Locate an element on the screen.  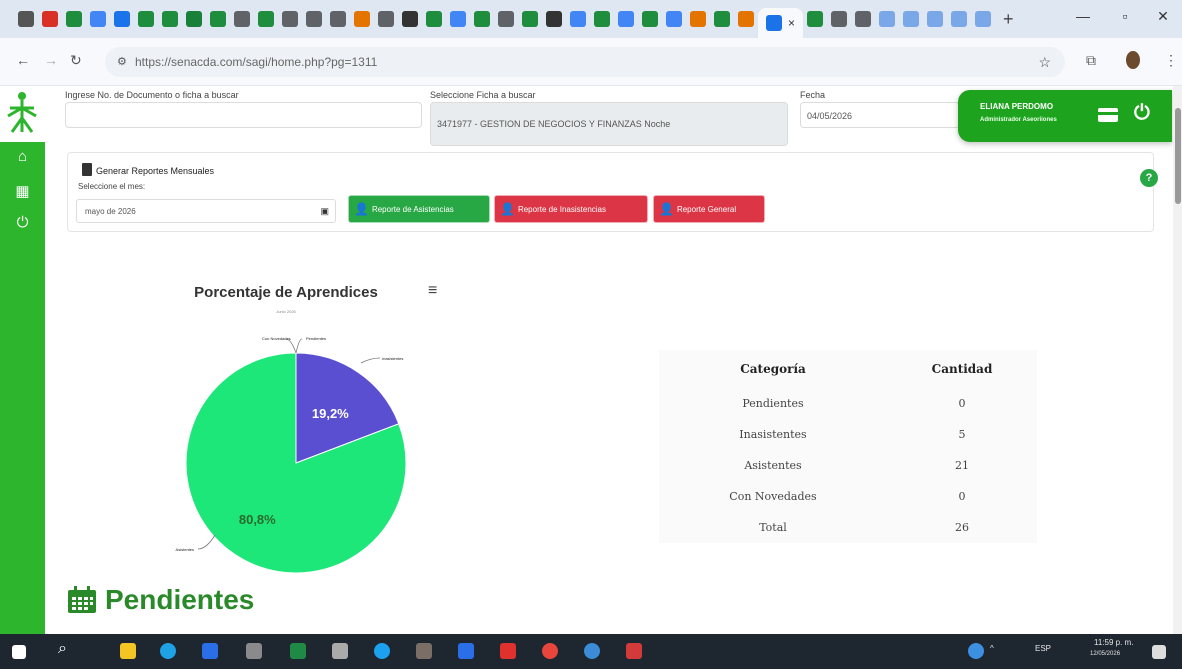
power-icon: ⏻ is located at coordinates (22, 222).